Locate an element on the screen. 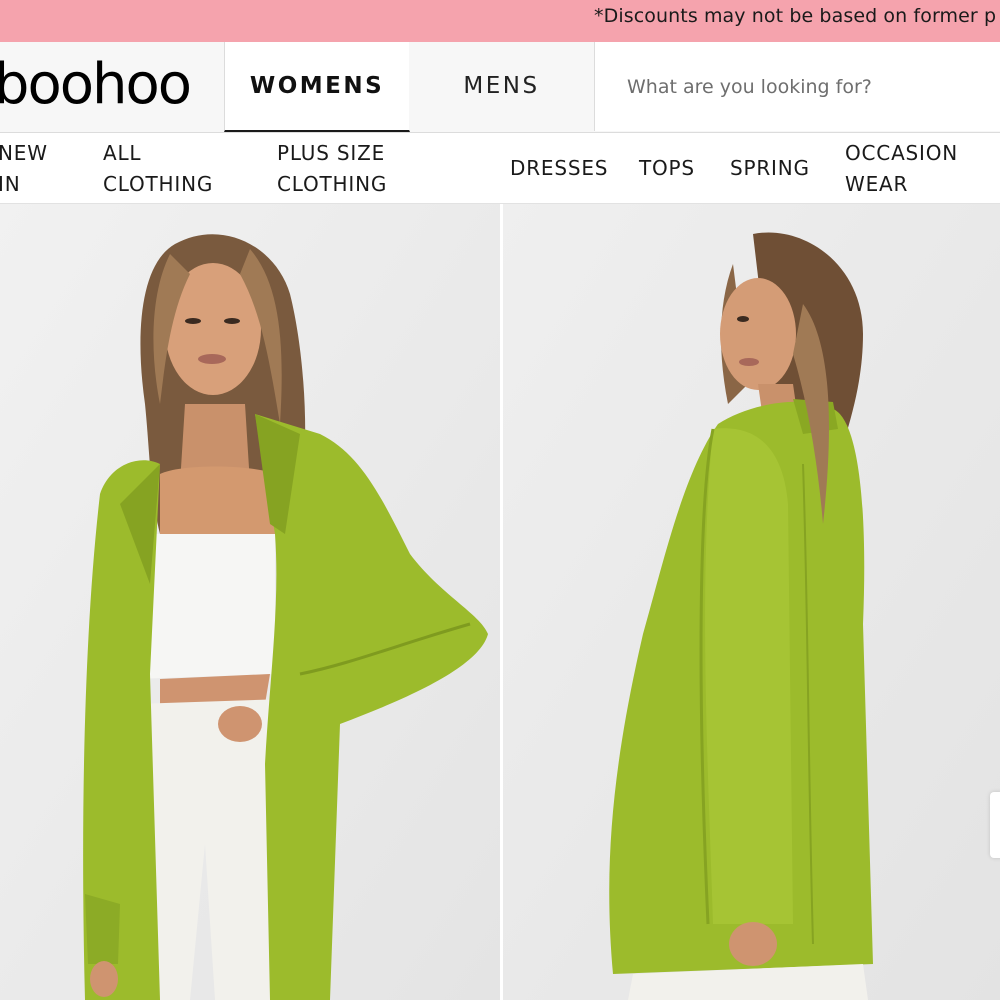  nav-item-dresses: DRESSES is located at coordinates (559, 168).